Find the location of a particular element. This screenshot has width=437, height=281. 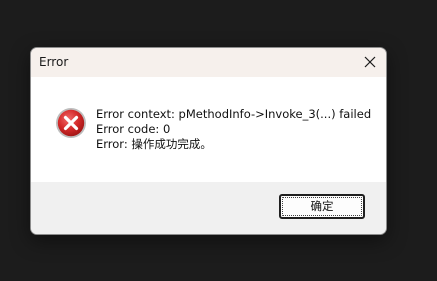

error-code-line: Error code: 0 is located at coordinates (133, 129).